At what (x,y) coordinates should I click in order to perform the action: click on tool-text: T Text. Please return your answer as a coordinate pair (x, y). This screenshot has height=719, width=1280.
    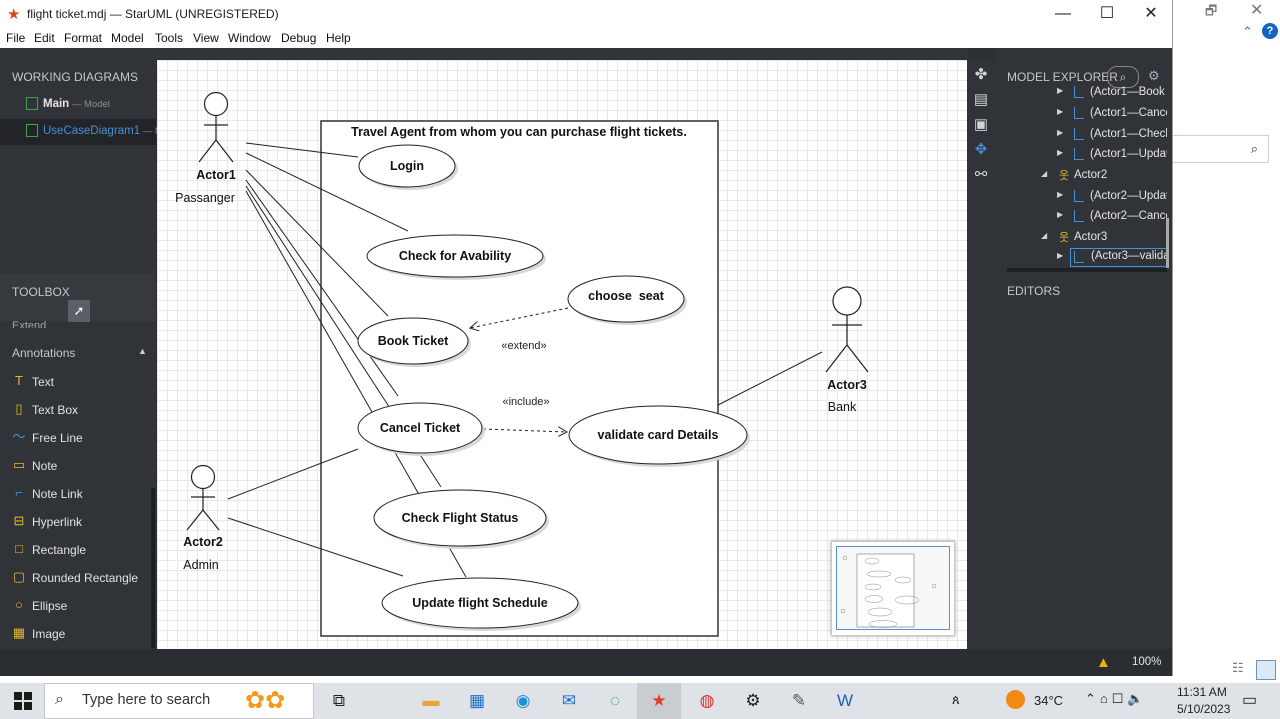
    Looking at the image, I should click on (82, 382).